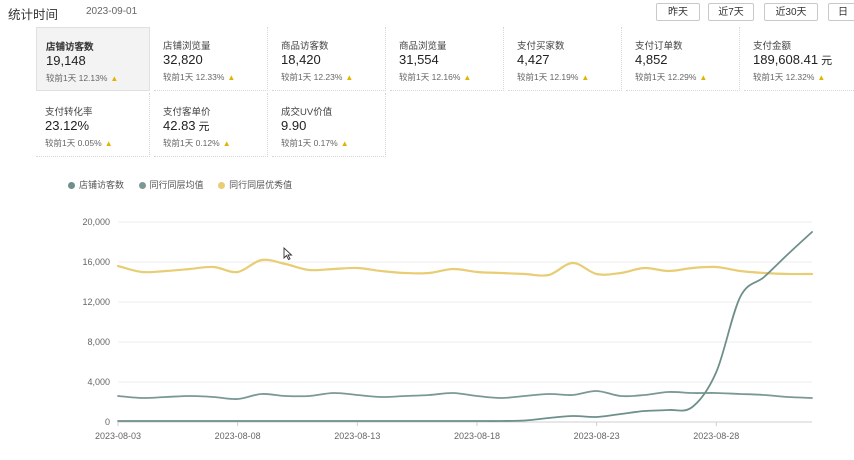  I want to click on range-day-button: 日, so click(841, 12).